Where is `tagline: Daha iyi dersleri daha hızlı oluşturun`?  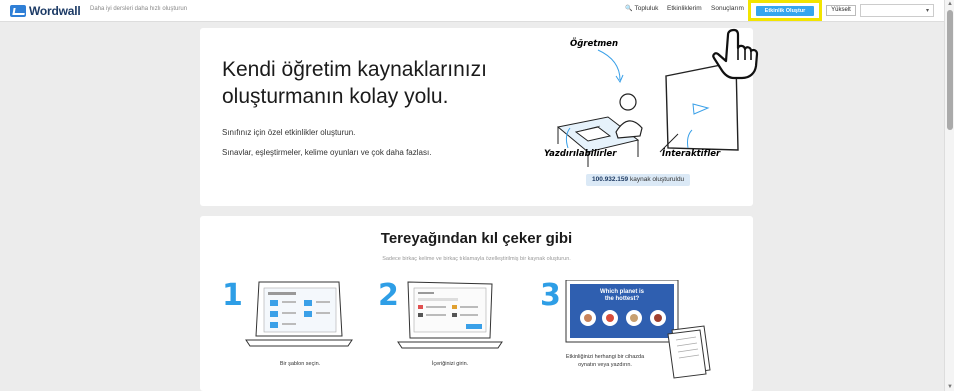 tagline: Daha iyi dersleri daha hızlı oluşturun is located at coordinates (139, 9).